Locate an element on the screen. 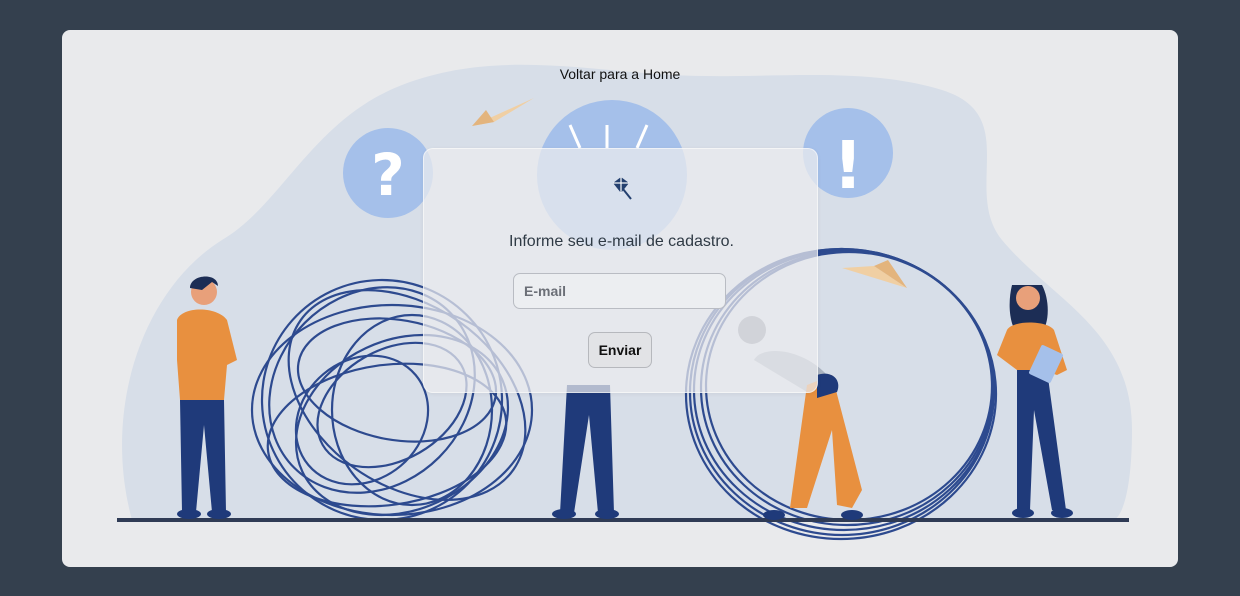 This screenshot has width=1240, height=596. question-bubble-icon: ? is located at coordinates (388, 173).